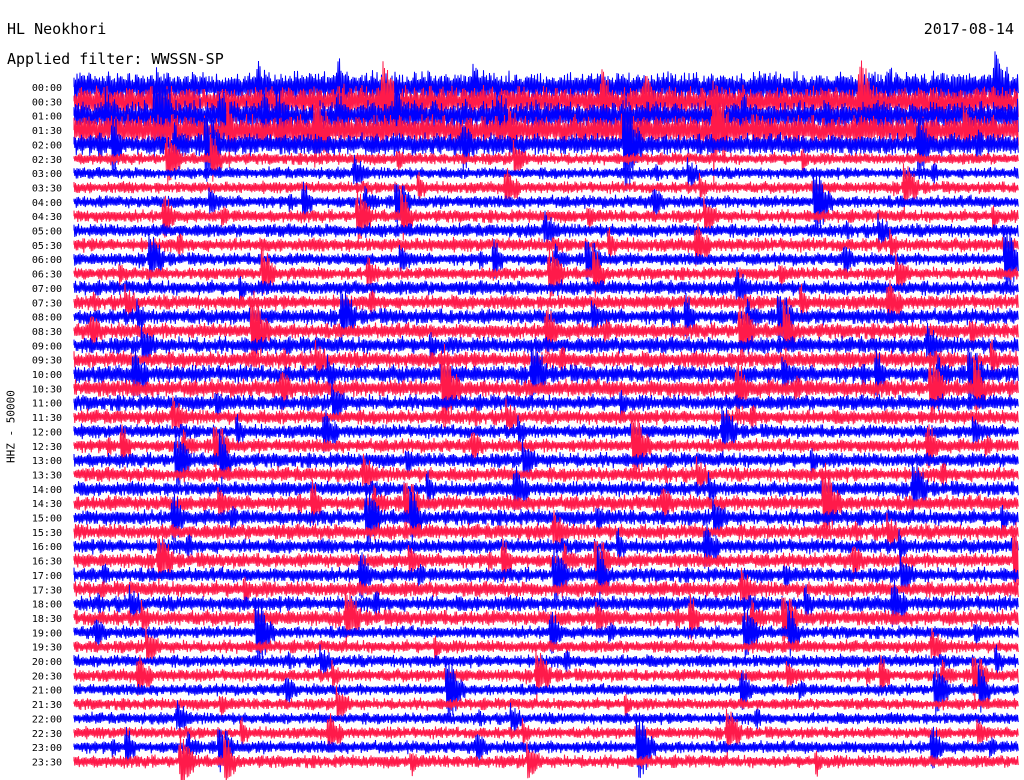 The height and width of the screenshot is (780, 1024). I want to click on tick-label: 22:30, so click(47, 734).